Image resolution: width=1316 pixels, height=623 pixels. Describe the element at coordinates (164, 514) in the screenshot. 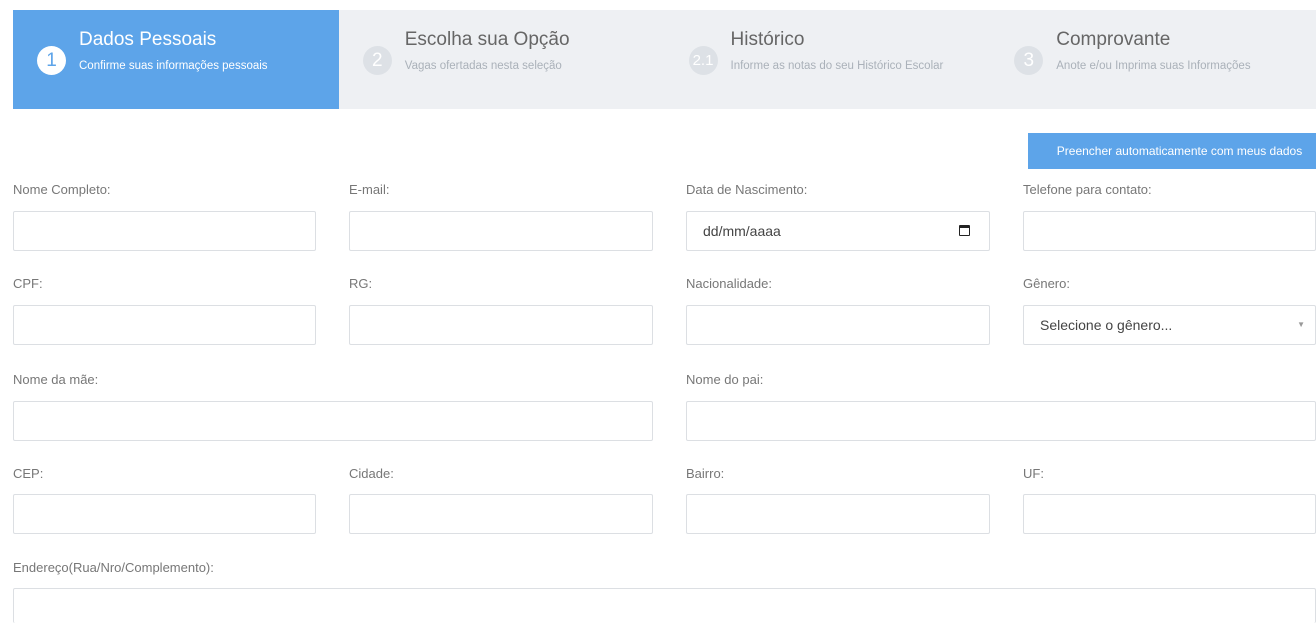

I see `cep-input` at that location.